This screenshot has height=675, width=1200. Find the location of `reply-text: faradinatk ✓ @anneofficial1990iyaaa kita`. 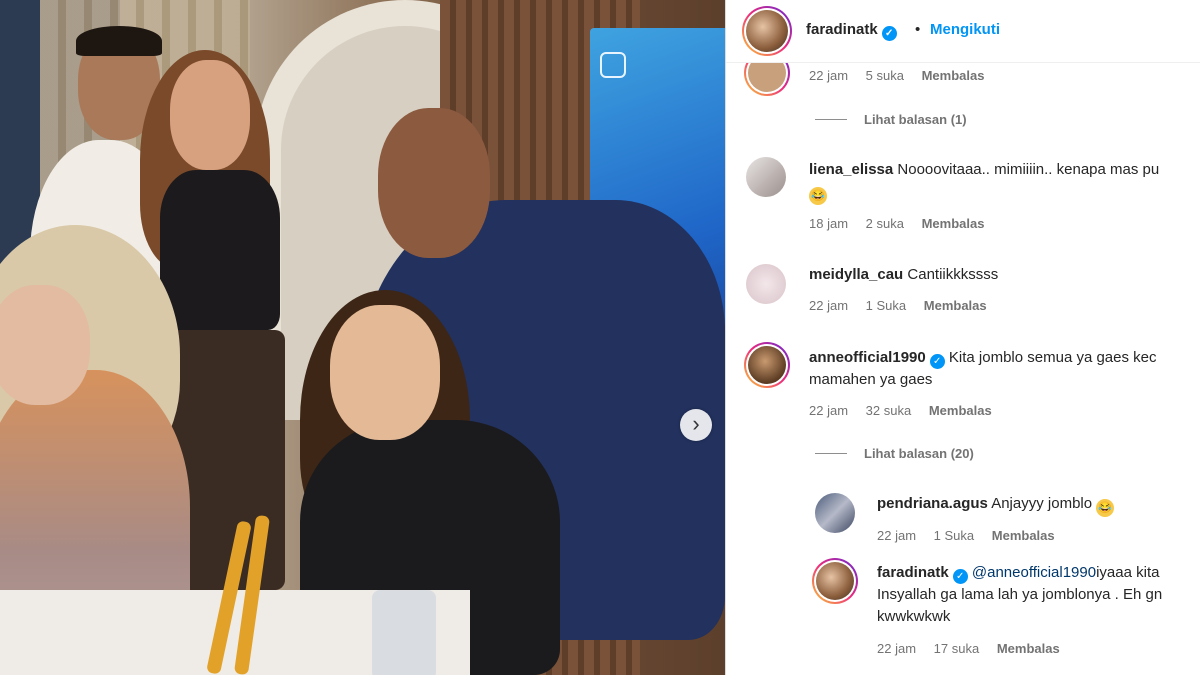

reply-text: faradinatk ✓ @anneofficial1990iyaaa kita is located at coordinates (1018, 574).